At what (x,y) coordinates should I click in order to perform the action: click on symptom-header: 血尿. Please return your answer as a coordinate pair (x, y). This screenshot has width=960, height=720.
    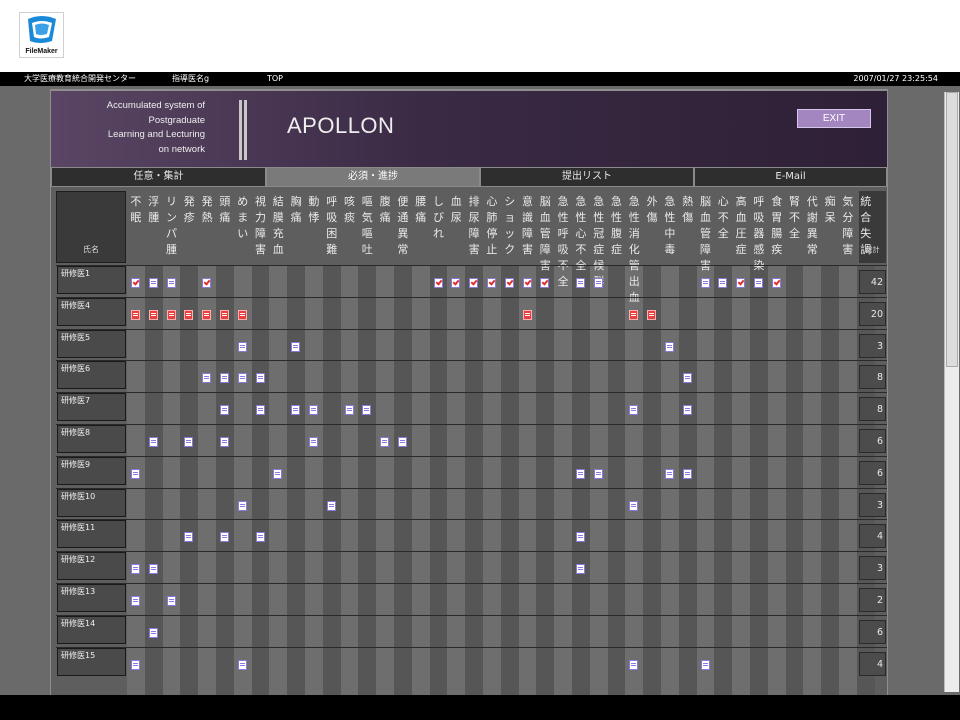
    Looking at the image, I should click on (456, 228).